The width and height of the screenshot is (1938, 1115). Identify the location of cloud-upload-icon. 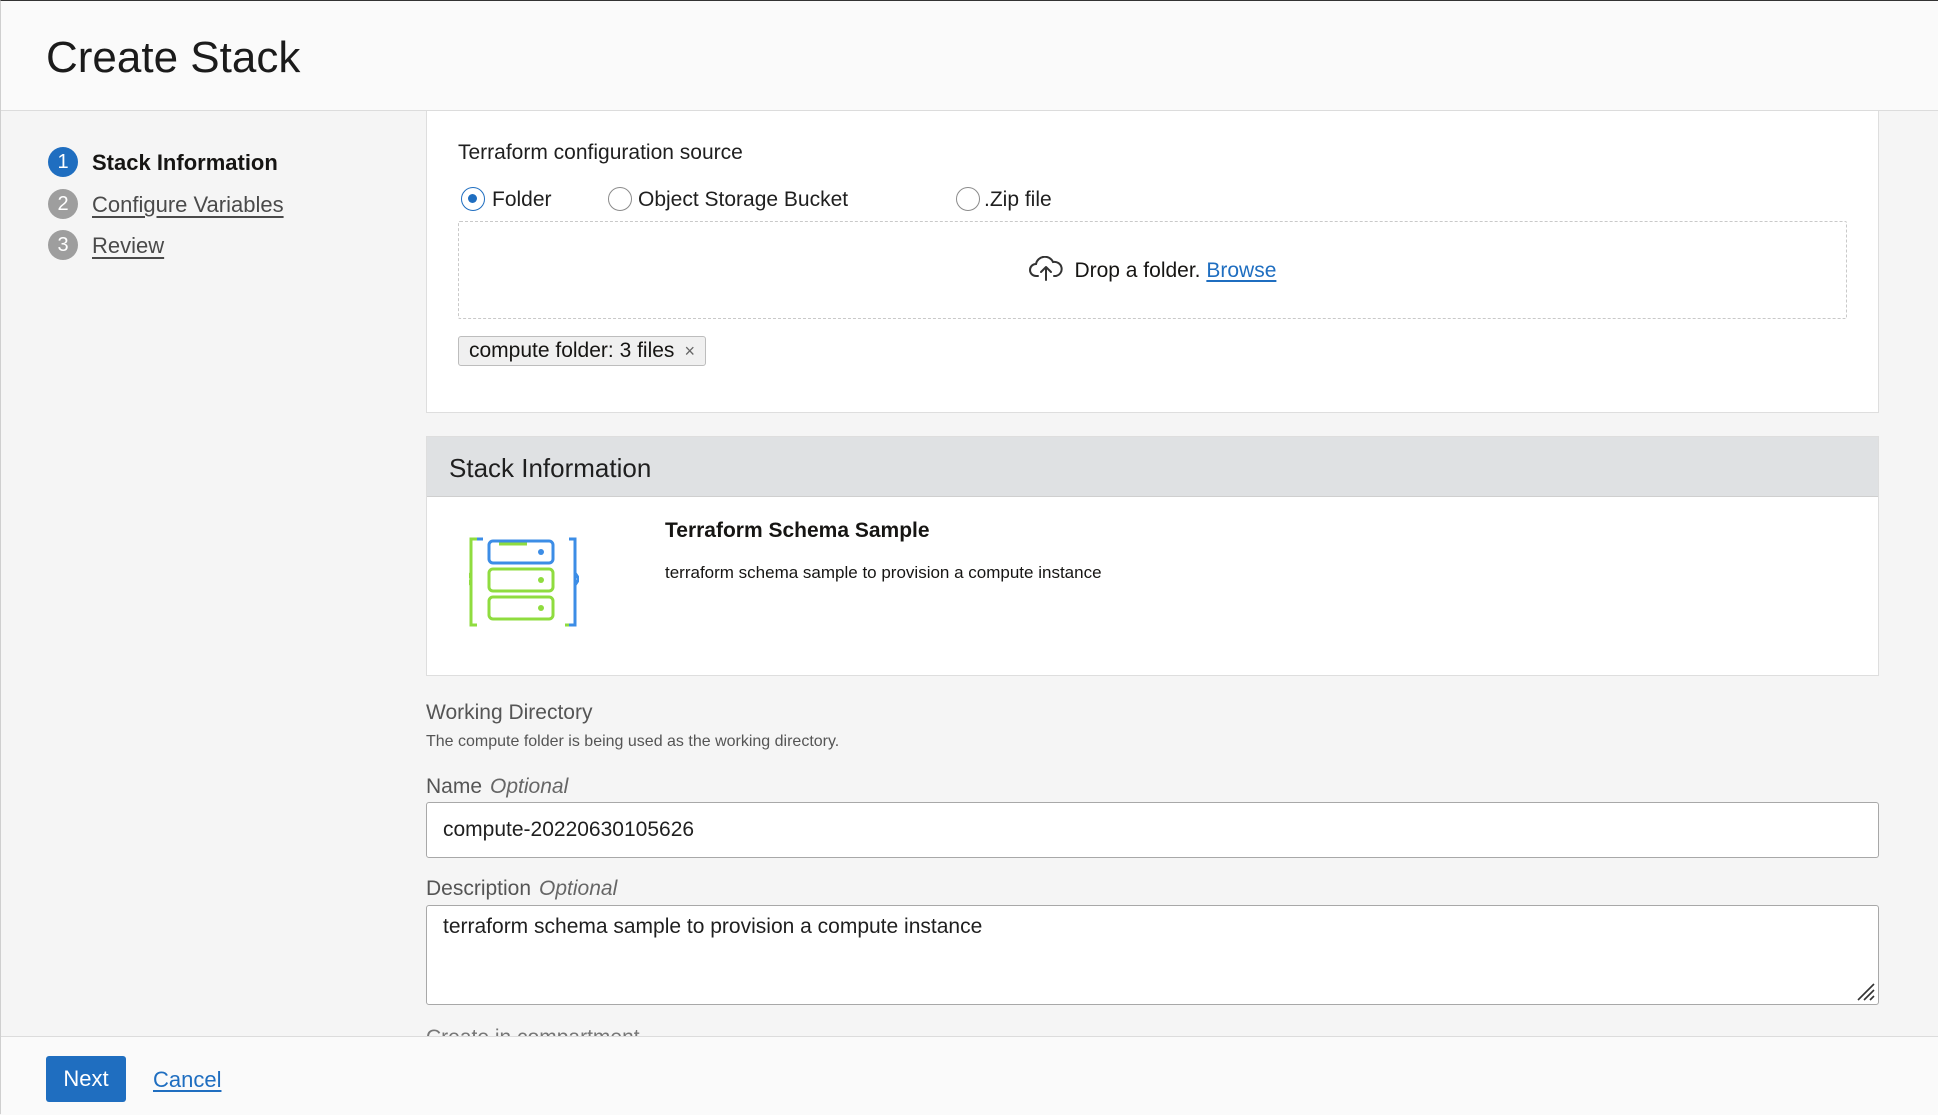
(1045, 268).